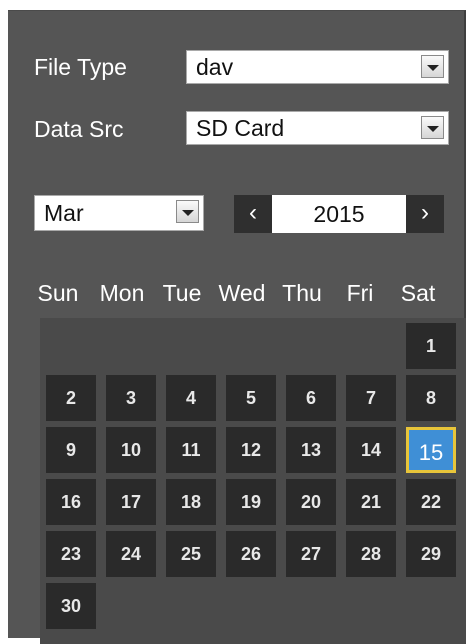  What do you see at coordinates (431, 554) in the screenshot?
I see `day-cell: 29` at bounding box center [431, 554].